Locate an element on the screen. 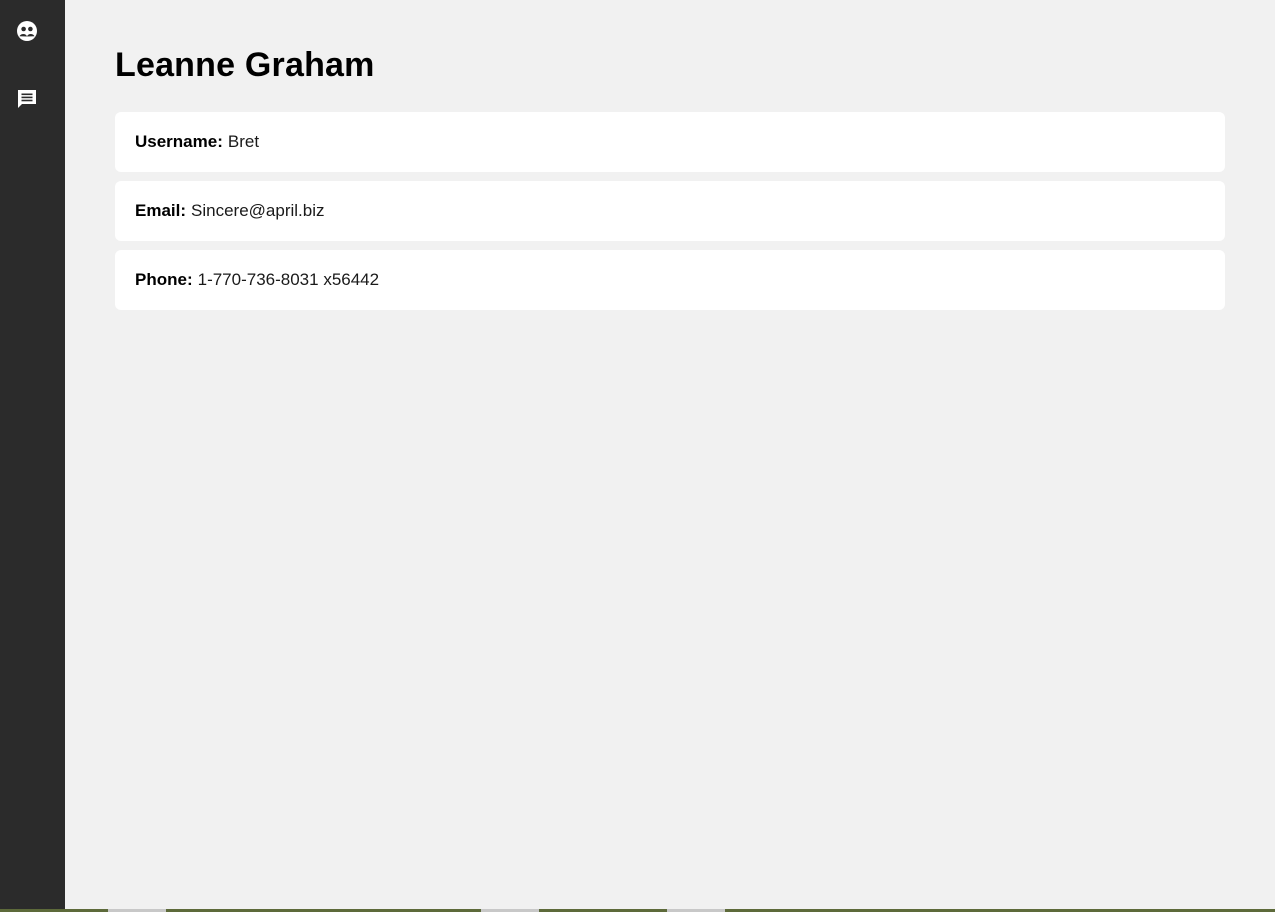  phone-value: 1-770-736-8031 x56442 is located at coordinates (288, 279).